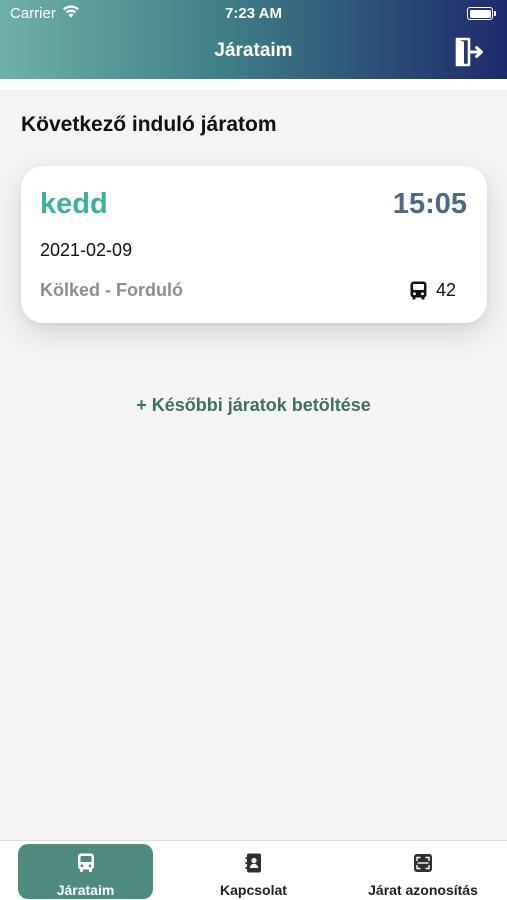 This screenshot has width=507, height=900. What do you see at coordinates (433, 290) in the screenshot?
I see `trip-bus-number: 42` at bounding box center [433, 290].